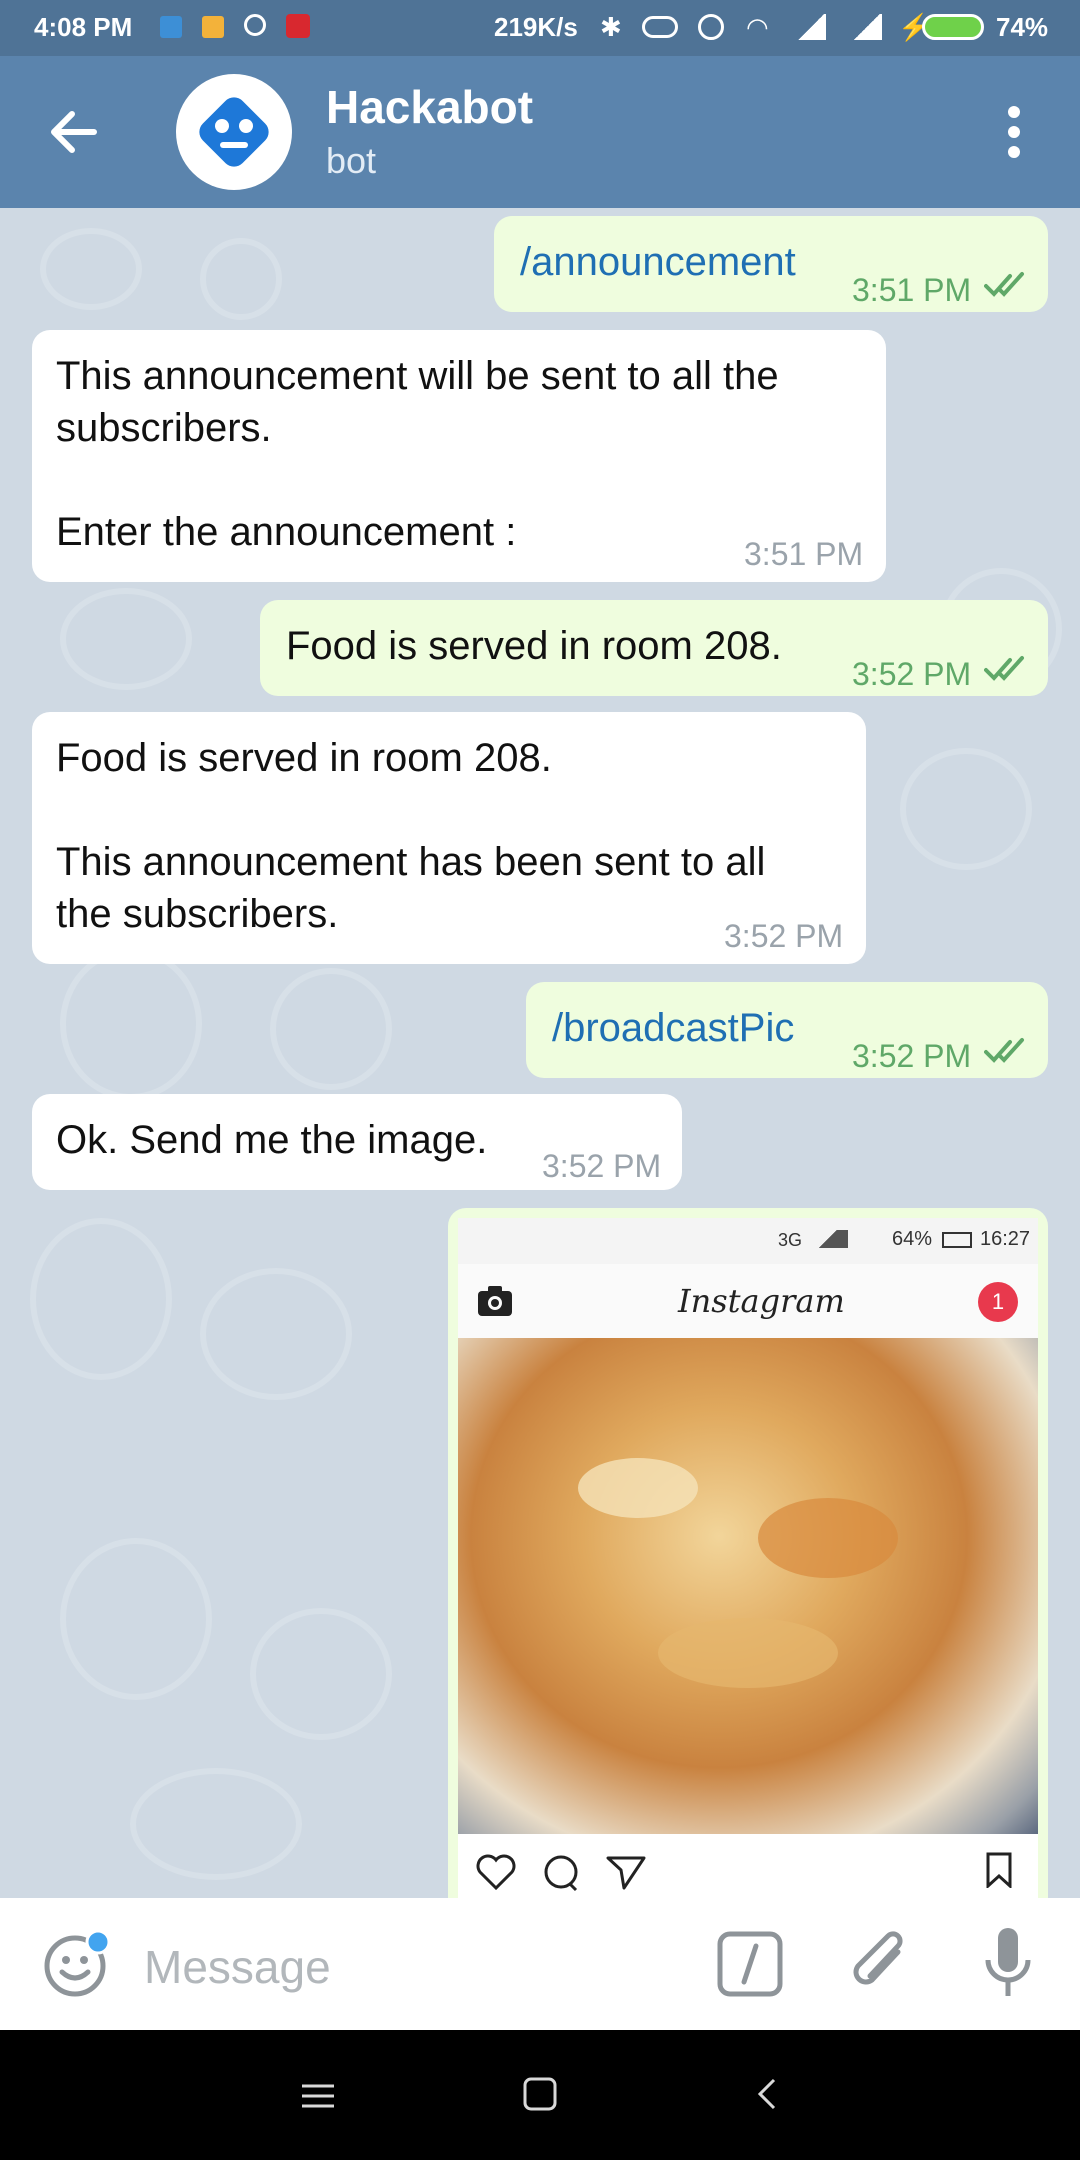  I want to click on back-nav-button, so click(768, 2094).